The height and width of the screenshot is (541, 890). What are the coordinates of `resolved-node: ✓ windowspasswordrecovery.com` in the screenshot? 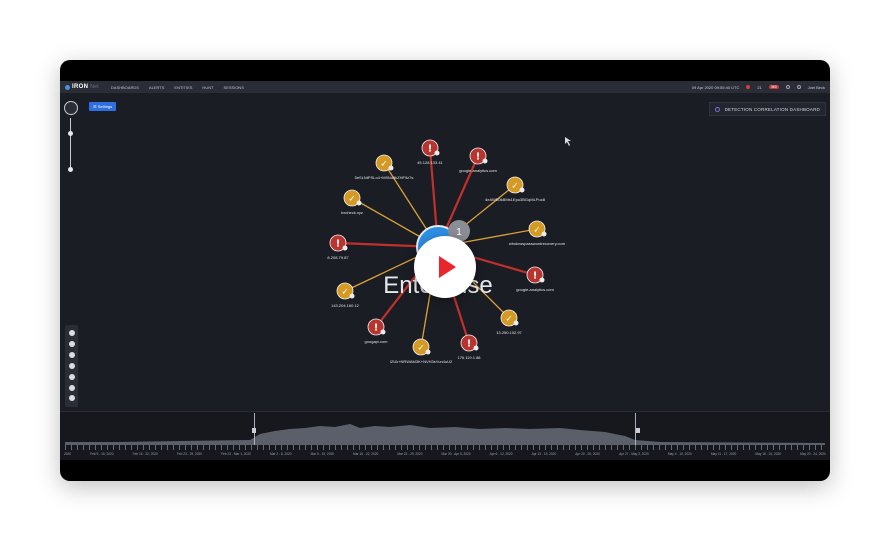 It's located at (537, 233).